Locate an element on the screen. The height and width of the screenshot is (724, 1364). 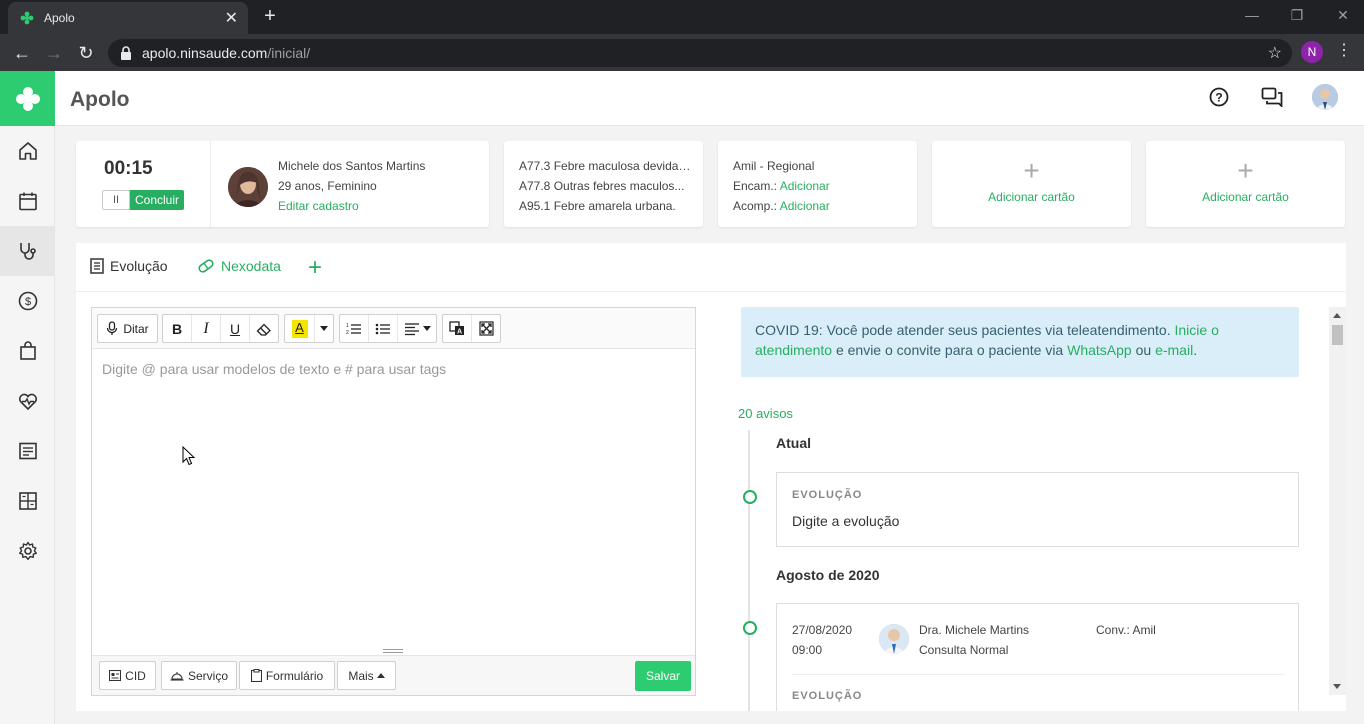
edit-patient-link: Editar cadastro is located at coordinates (318, 206).